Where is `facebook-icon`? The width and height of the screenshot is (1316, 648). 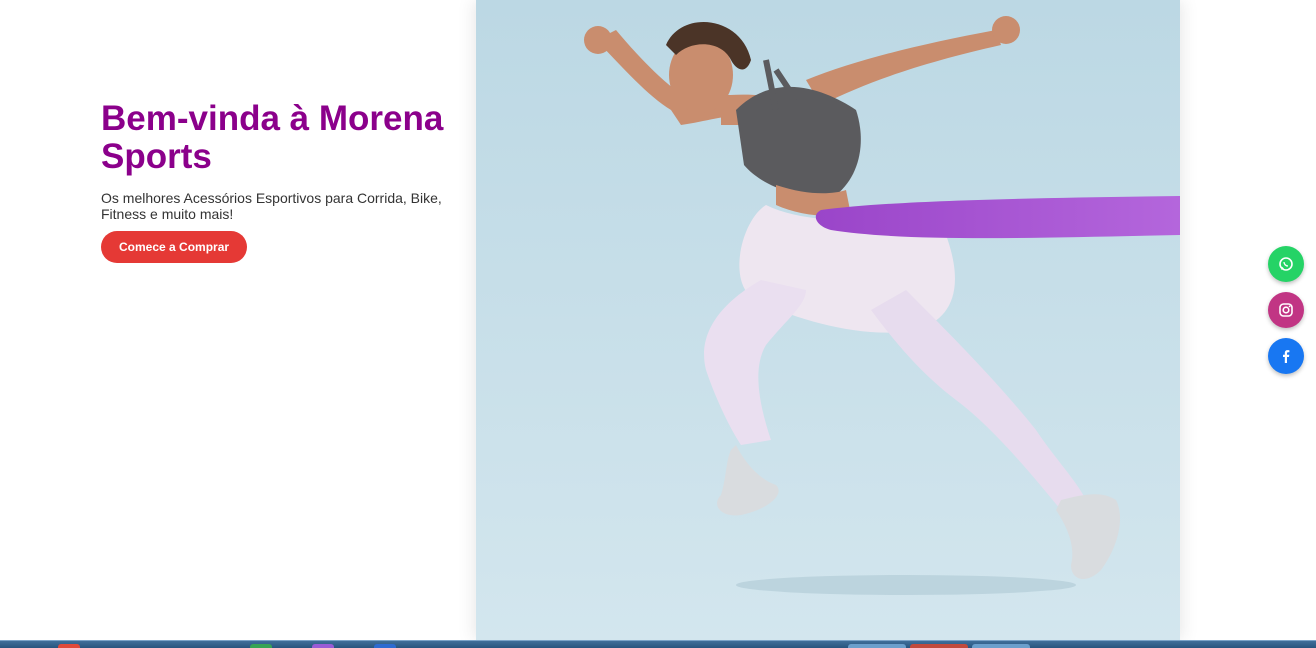 facebook-icon is located at coordinates (1286, 356).